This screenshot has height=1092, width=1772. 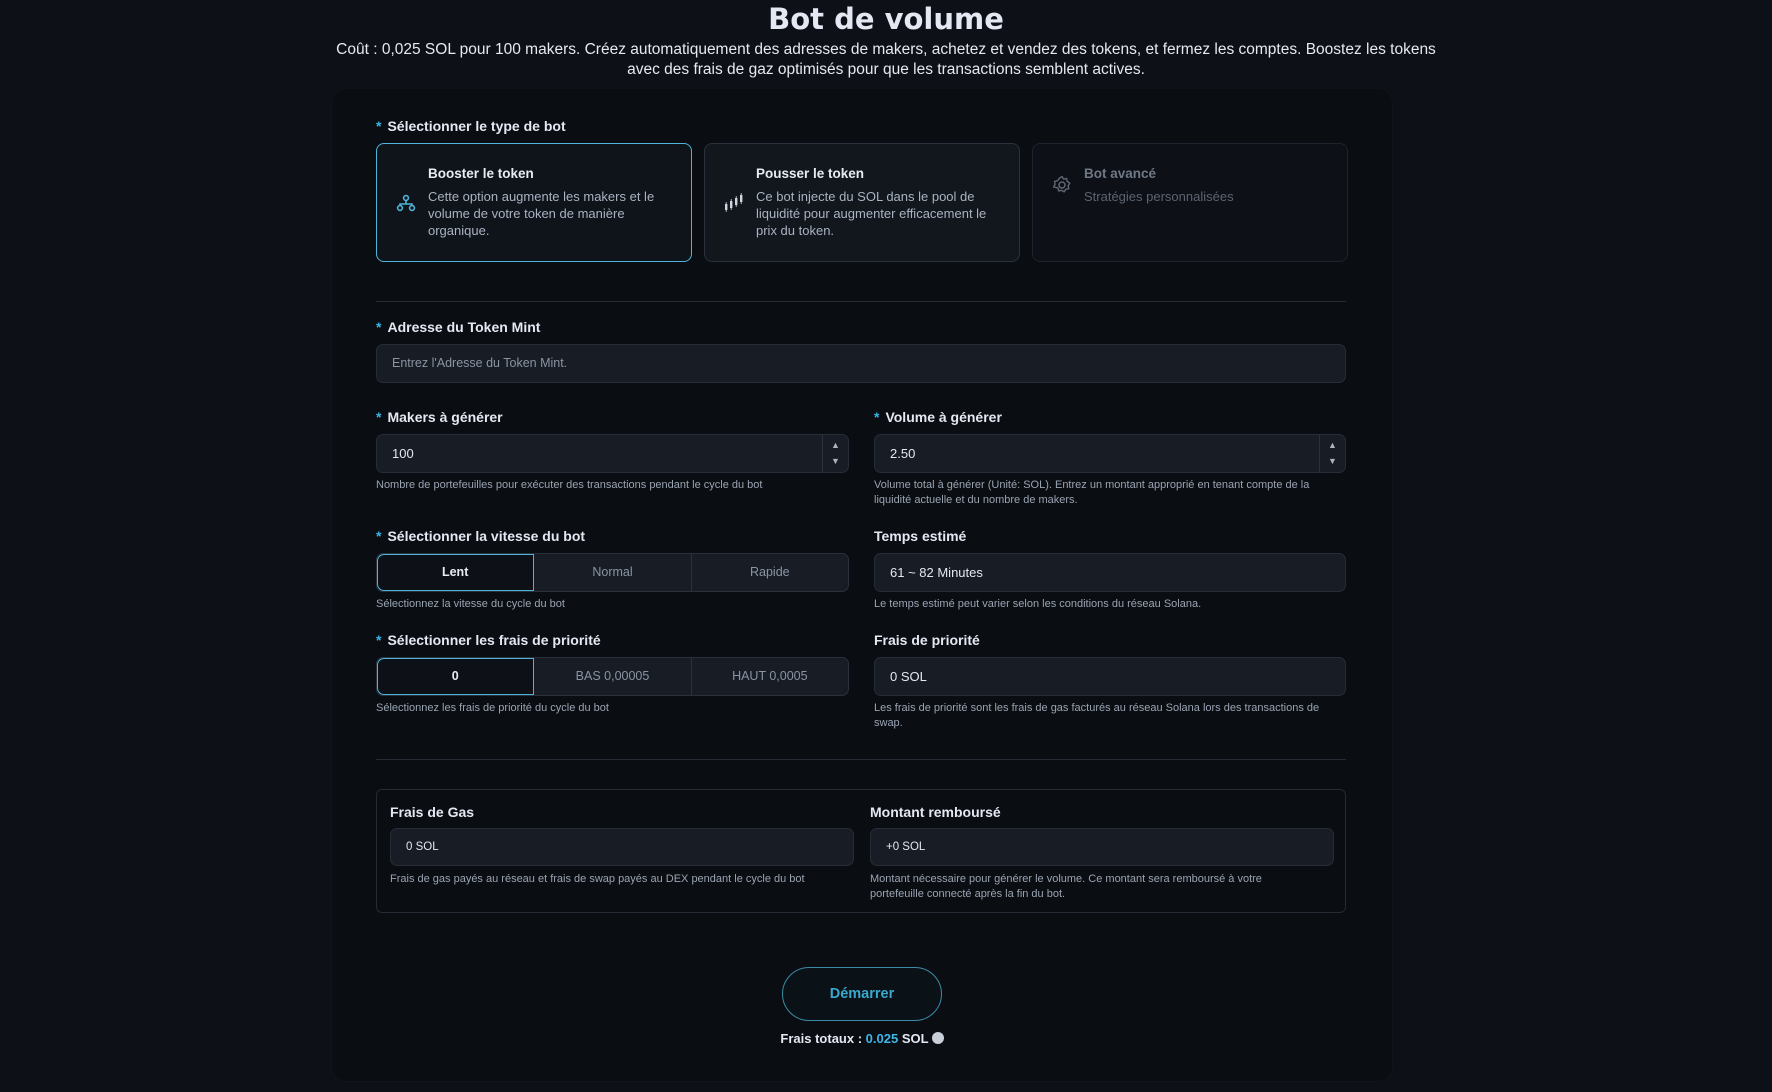 What do you see at coordinates (770, 676) in the screenshot?
I see `priority-option-high: HAUT 0,0005` at bounding box center [770, 676].